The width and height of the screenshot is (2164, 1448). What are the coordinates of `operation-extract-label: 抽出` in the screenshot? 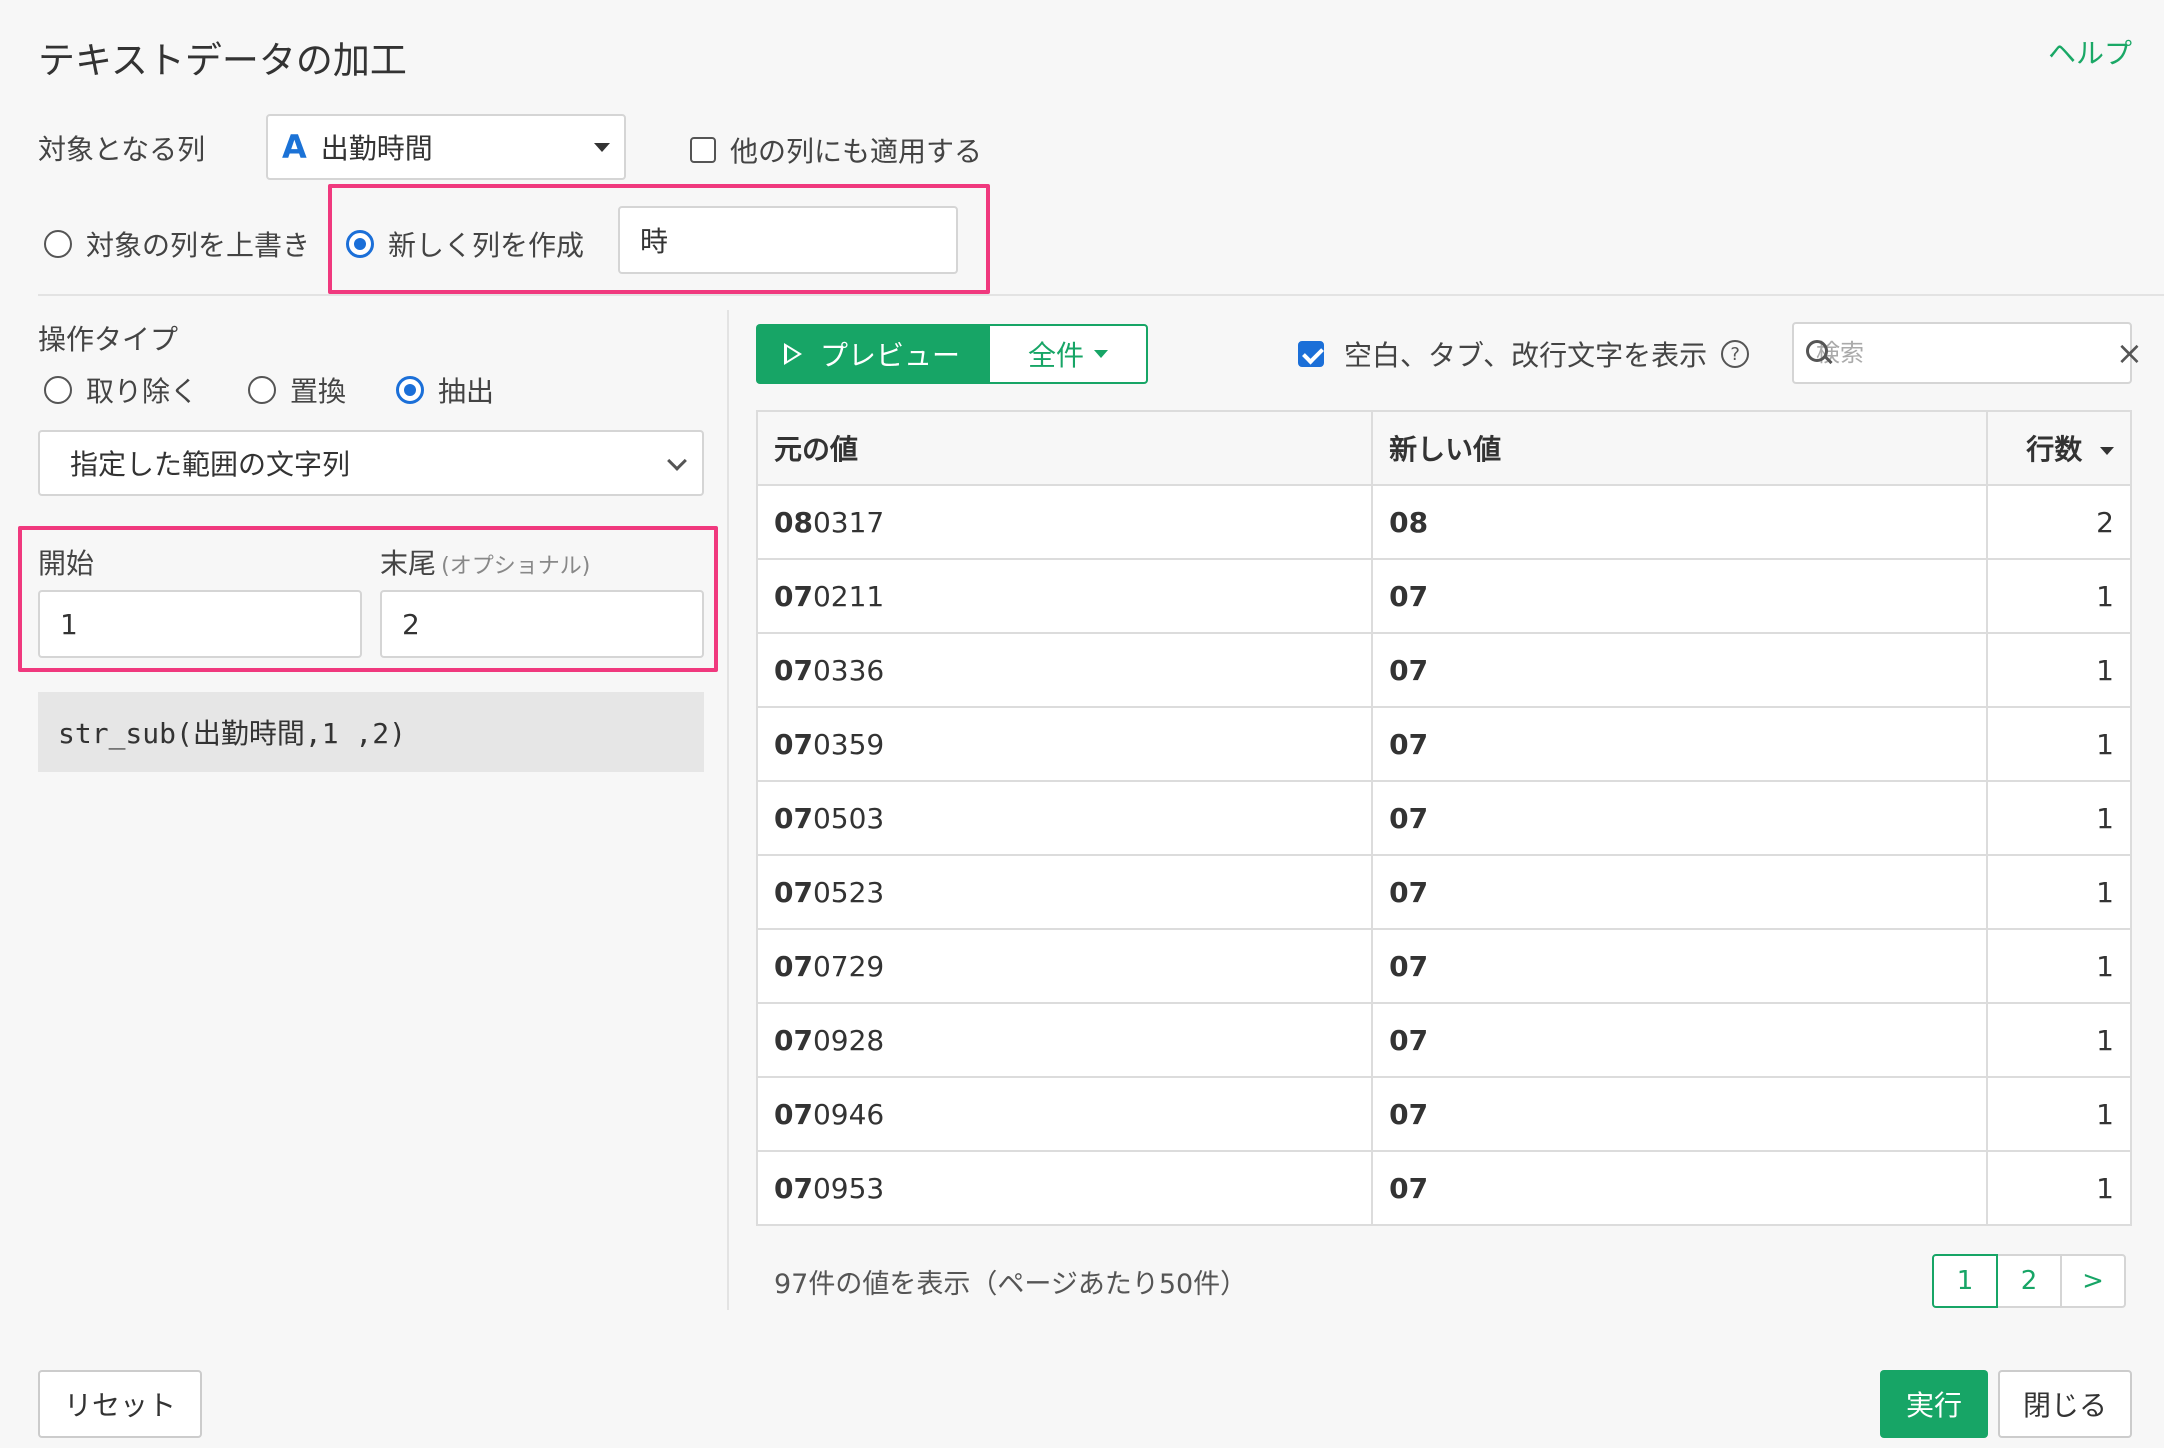 It's located at (466, 391).